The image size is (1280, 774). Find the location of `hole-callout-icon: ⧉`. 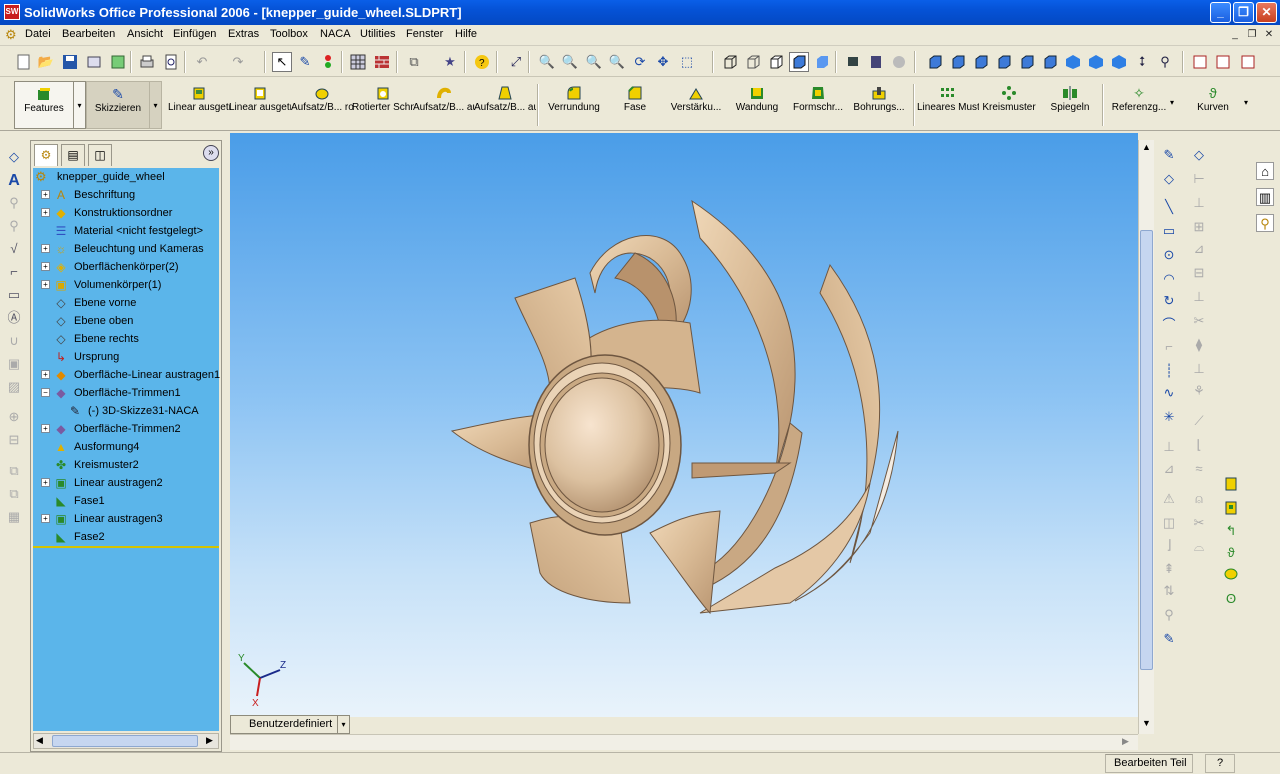

hole-callout-icon: ⧉ is located at coordinates (14, 471).